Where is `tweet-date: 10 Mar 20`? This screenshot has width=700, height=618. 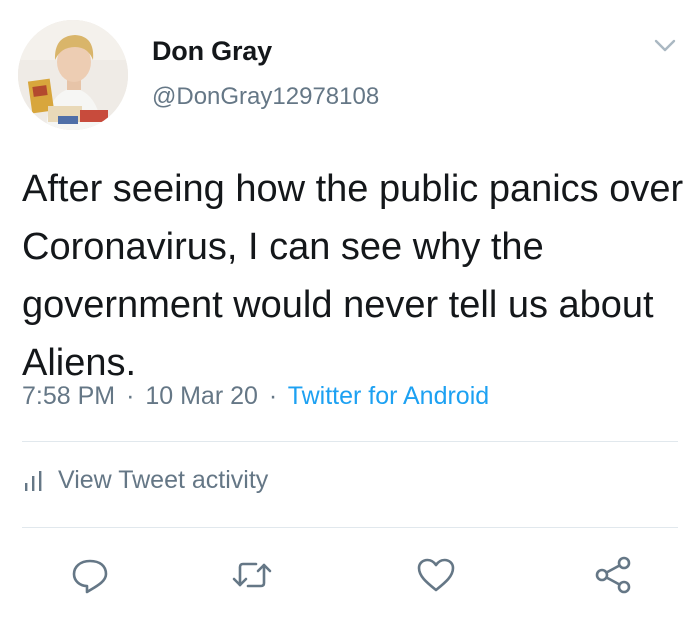 tweet-date: 10 Mar 20 is located at coordinates (201, 396).